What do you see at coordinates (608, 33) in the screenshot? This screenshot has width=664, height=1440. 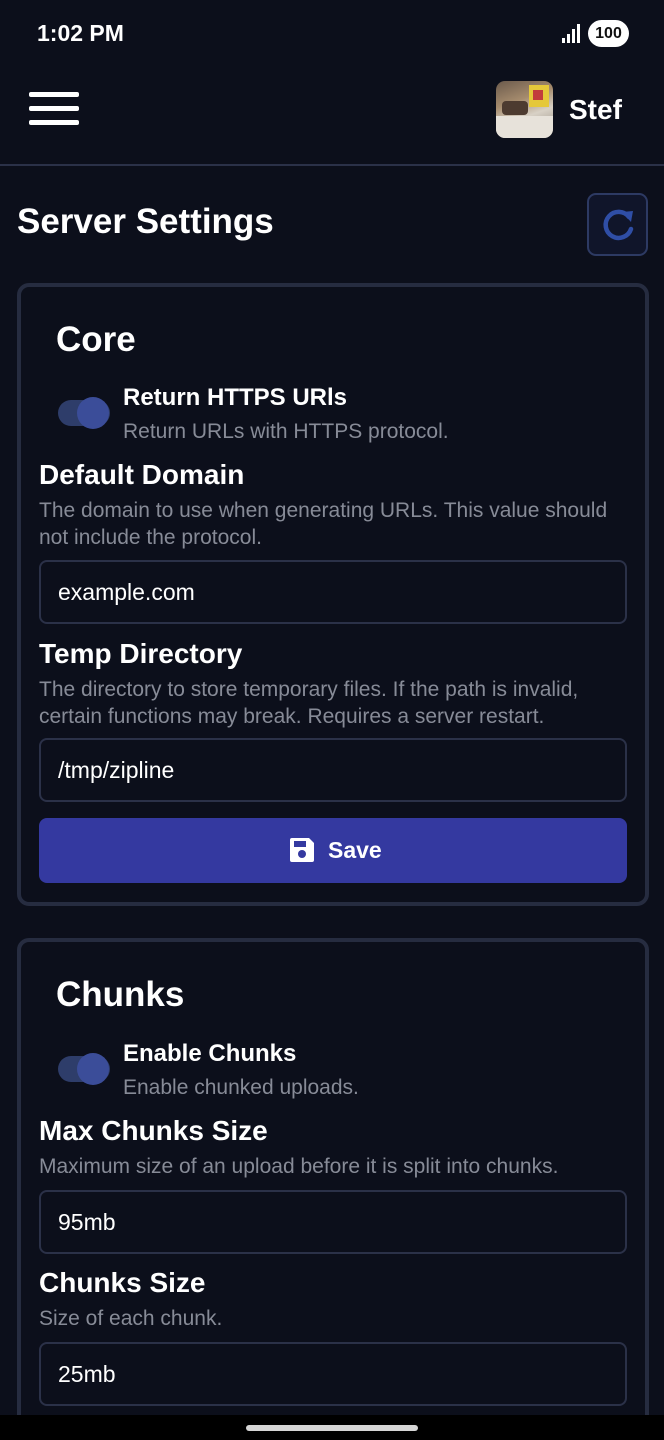 I see `battery-indicator: 100` at bounding box center [608, 33].